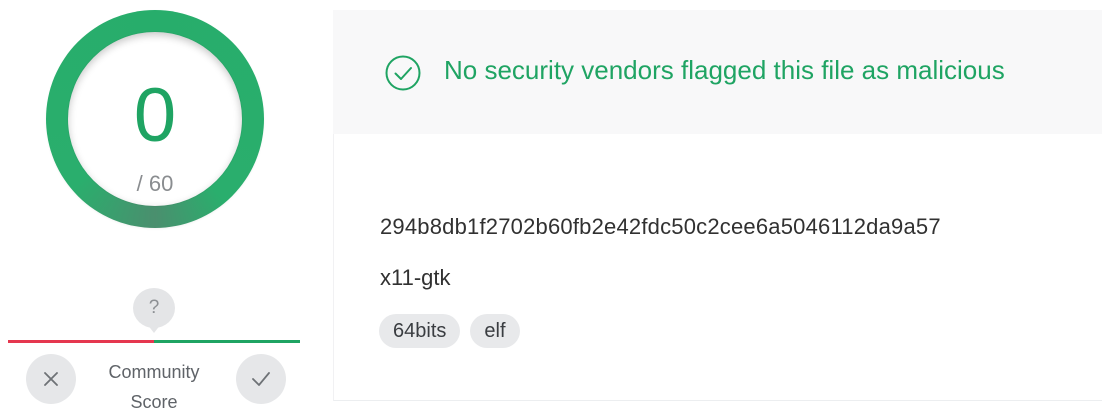  I want to click on check-circle-icon, so click(403, 73).